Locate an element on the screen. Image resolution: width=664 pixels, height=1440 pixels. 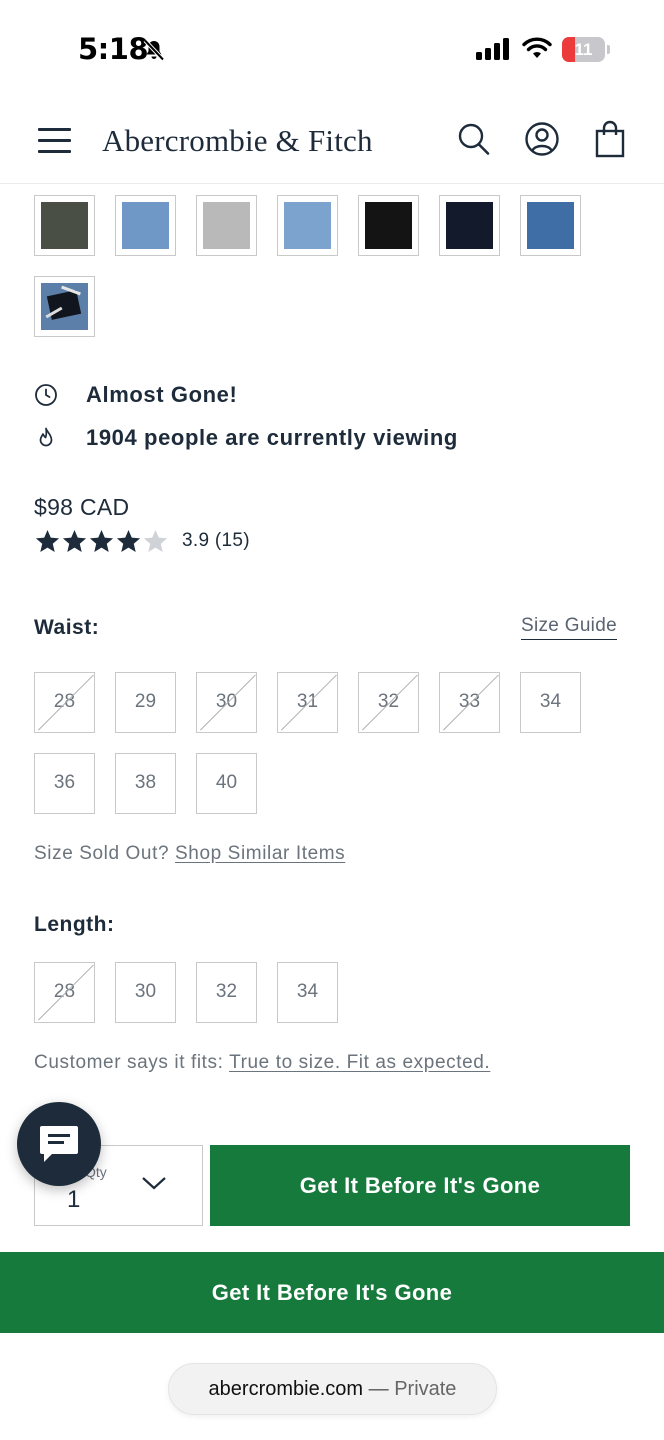
waist-size-33: 33 is located at coordinates (469, 702).